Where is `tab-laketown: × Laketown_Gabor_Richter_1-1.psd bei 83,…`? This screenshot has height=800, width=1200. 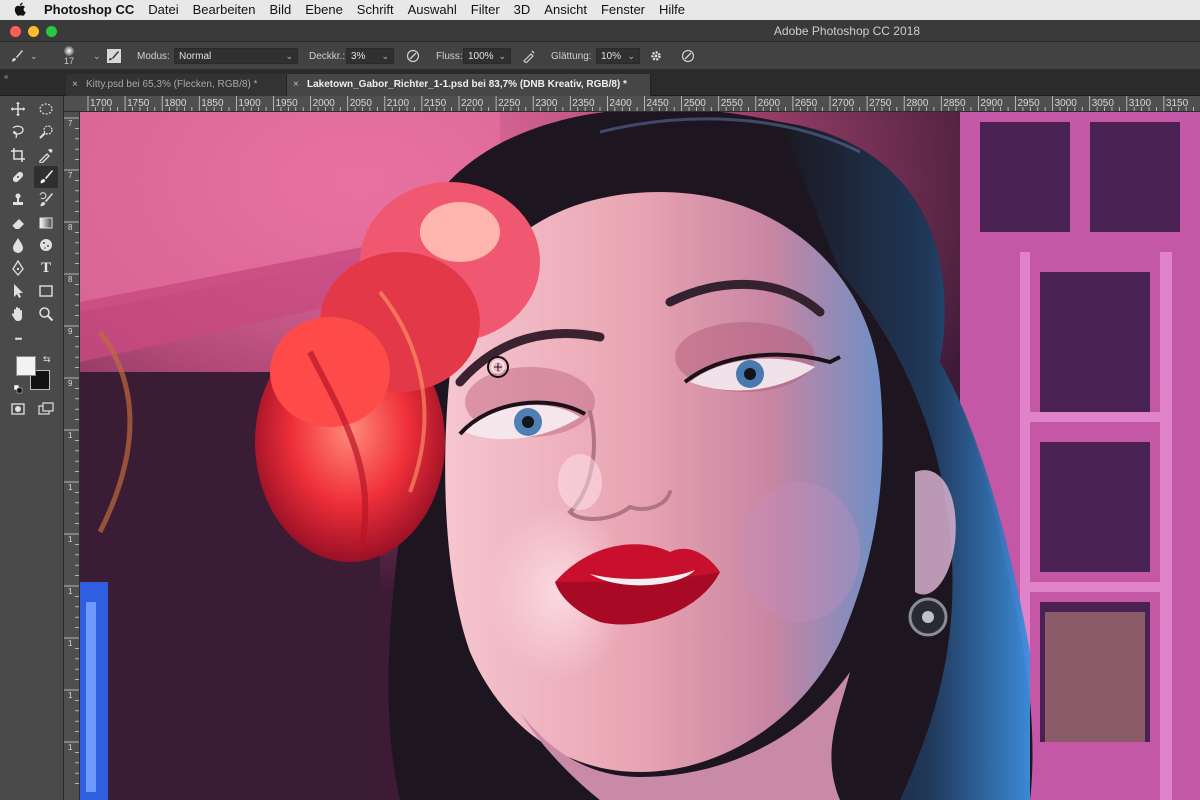 tab-laketown: × Laketown_Gabor_Richter_1-1.psd bei 83,… is located at coordinates (469, 85).